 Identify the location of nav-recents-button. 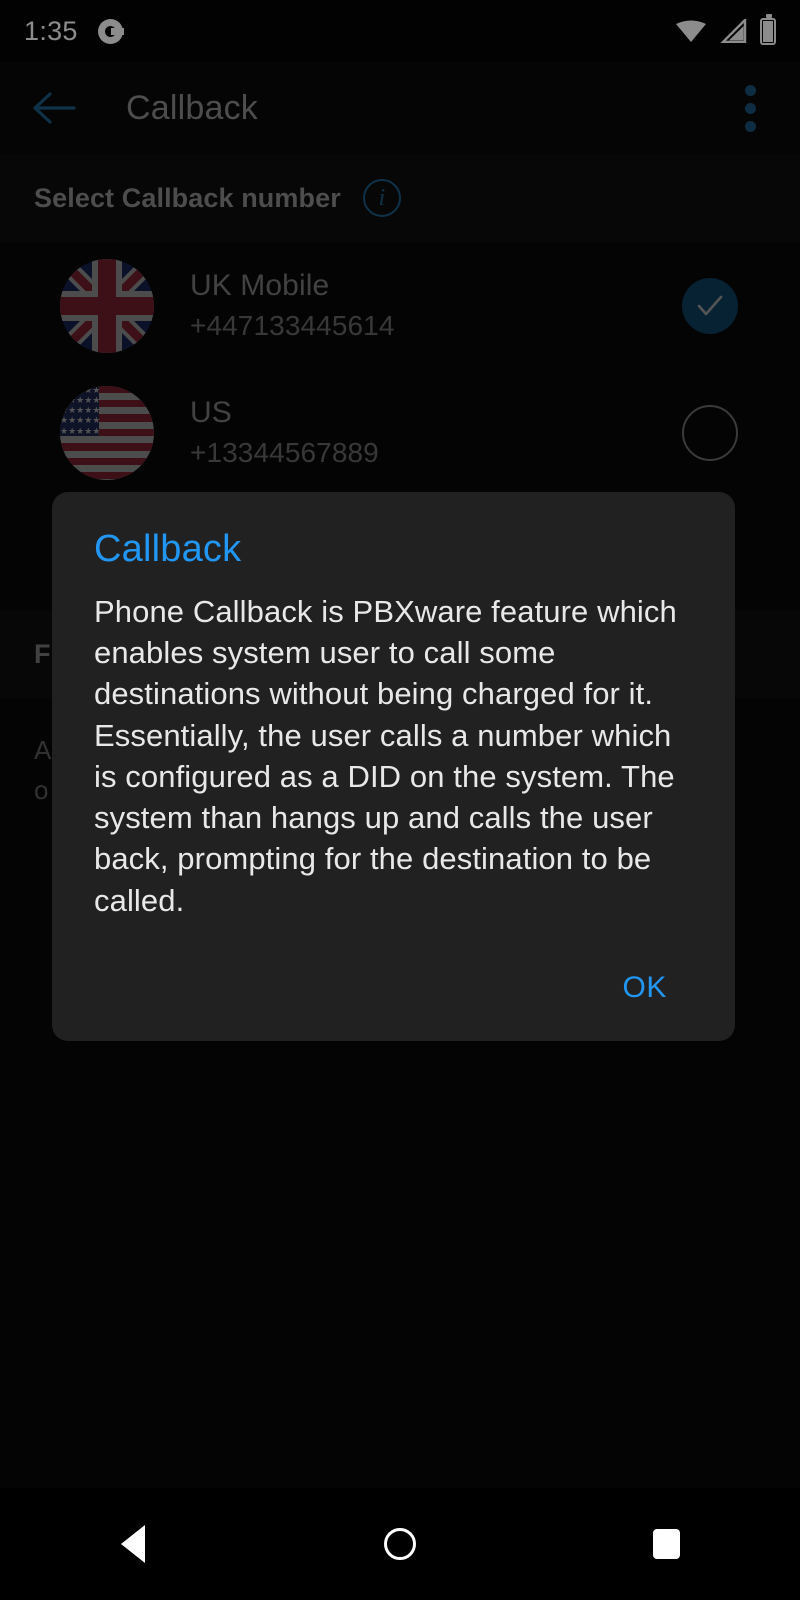
(667, 1544).